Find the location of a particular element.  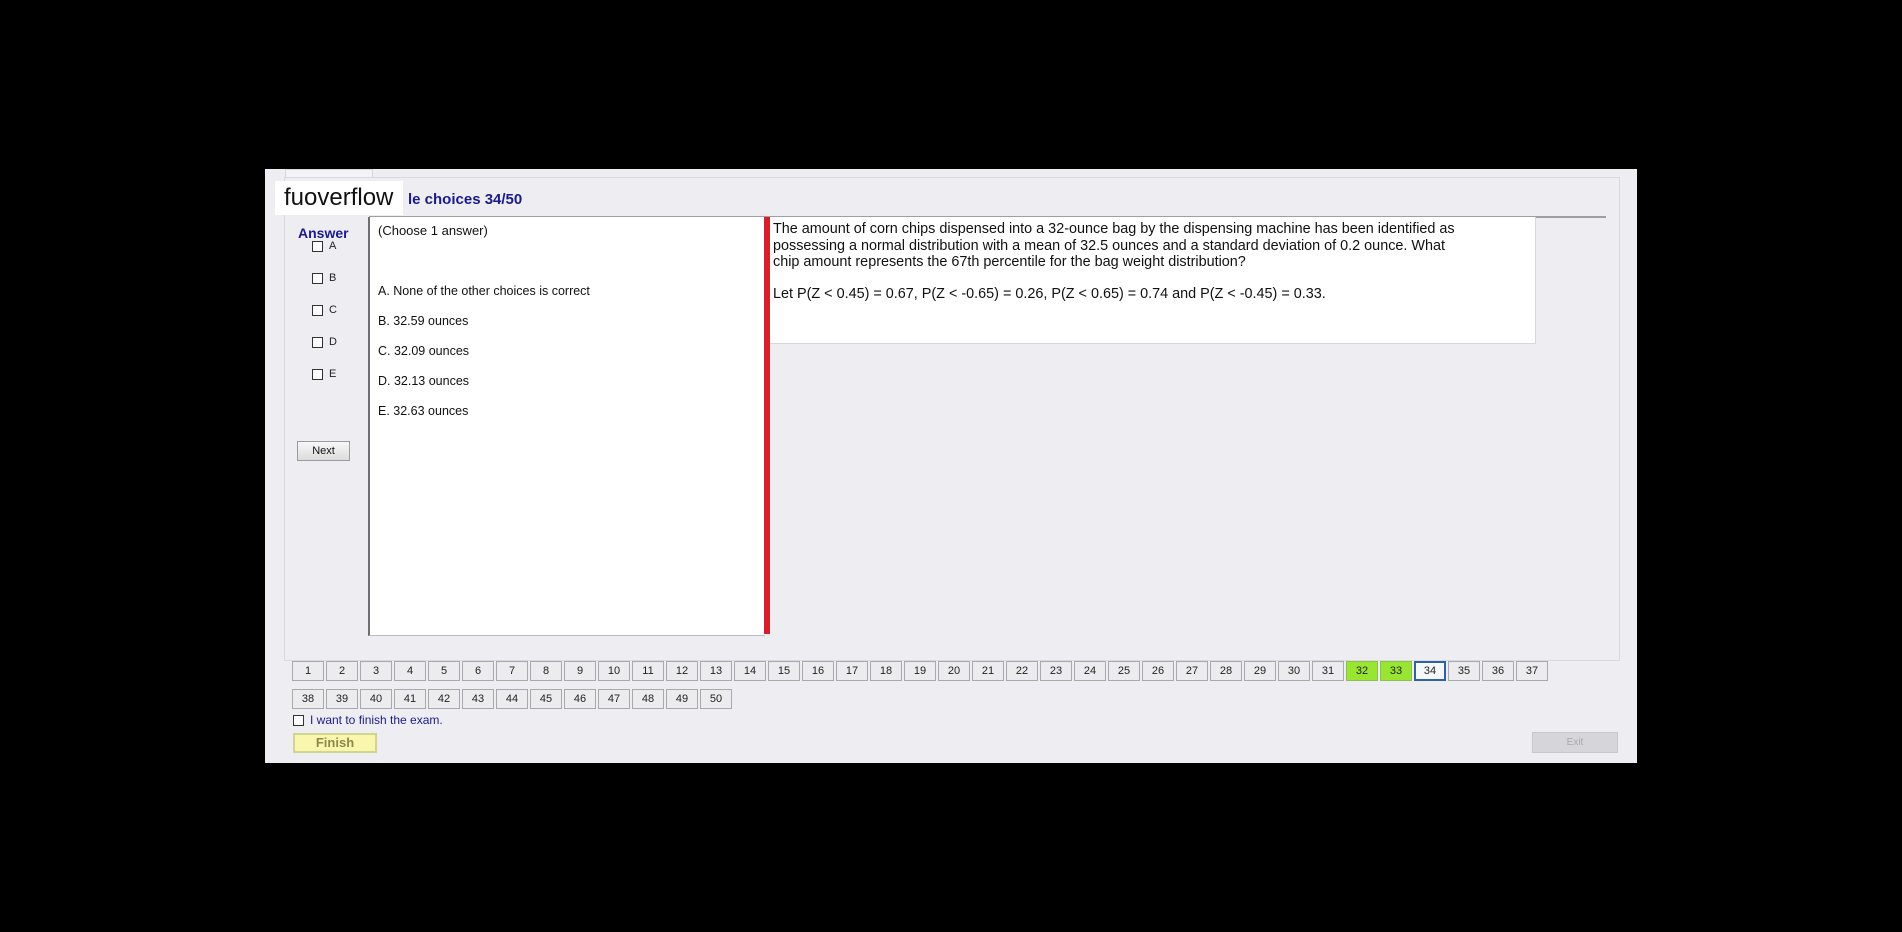

choose-hint: (Choose 1 answer) is located at coordinates (433, 230).